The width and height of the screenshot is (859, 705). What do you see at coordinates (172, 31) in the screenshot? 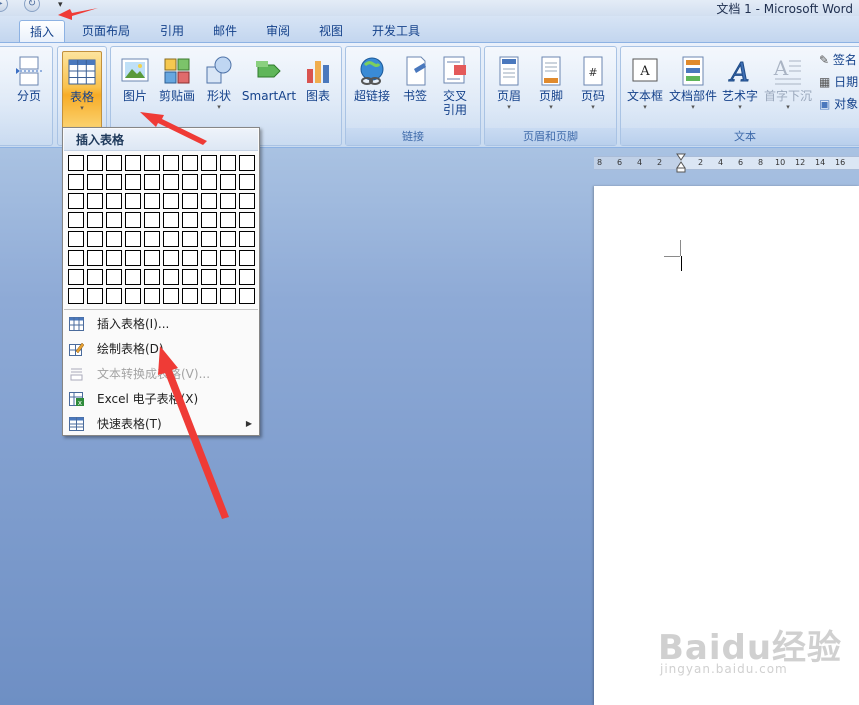
I see `tab-references: 引用` at bounding box center [172, 31].